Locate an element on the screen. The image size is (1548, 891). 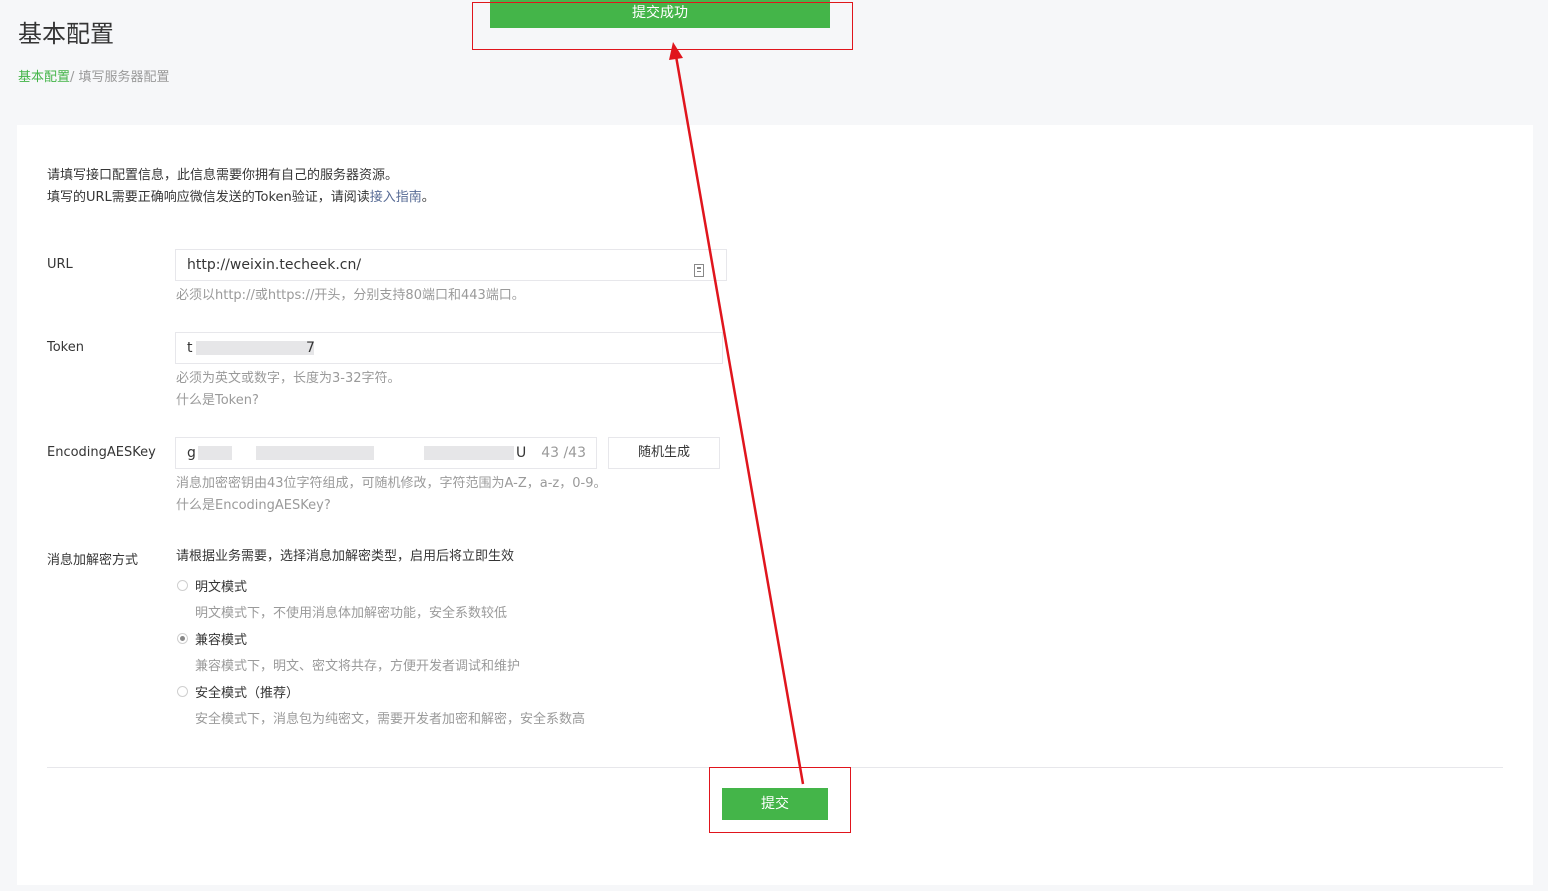
url-input-value: http://weixin.techeek.cn/ is located at coordinates (274, 265).